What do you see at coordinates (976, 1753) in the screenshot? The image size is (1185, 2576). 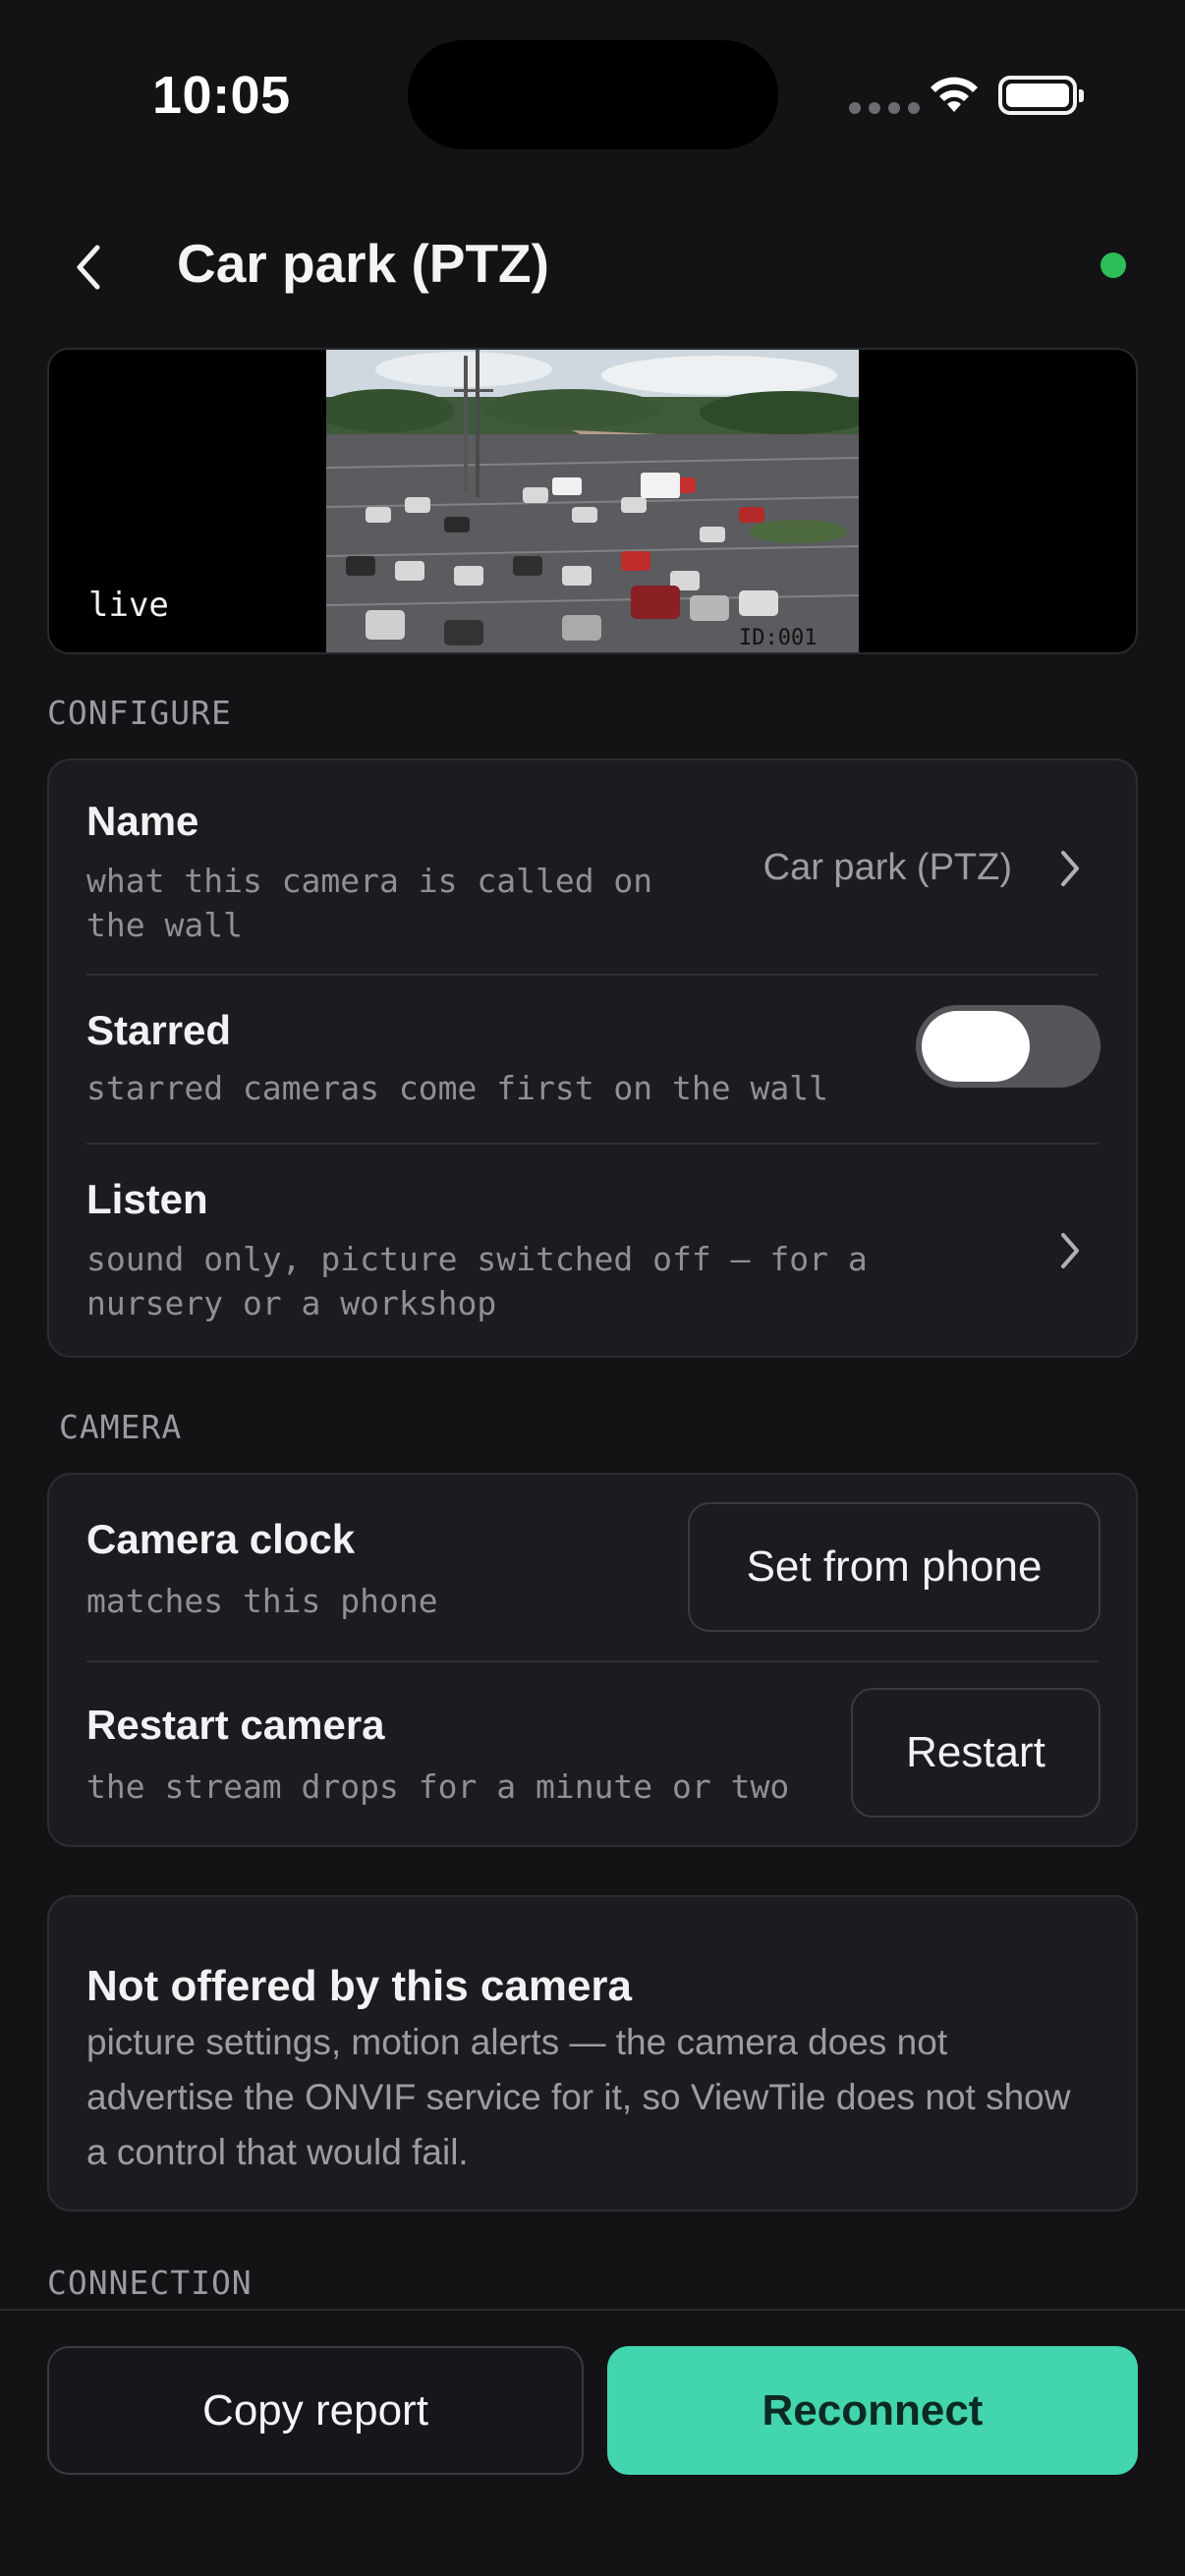 I see `restart-button: Restart` at bounding box center [976, 1753].